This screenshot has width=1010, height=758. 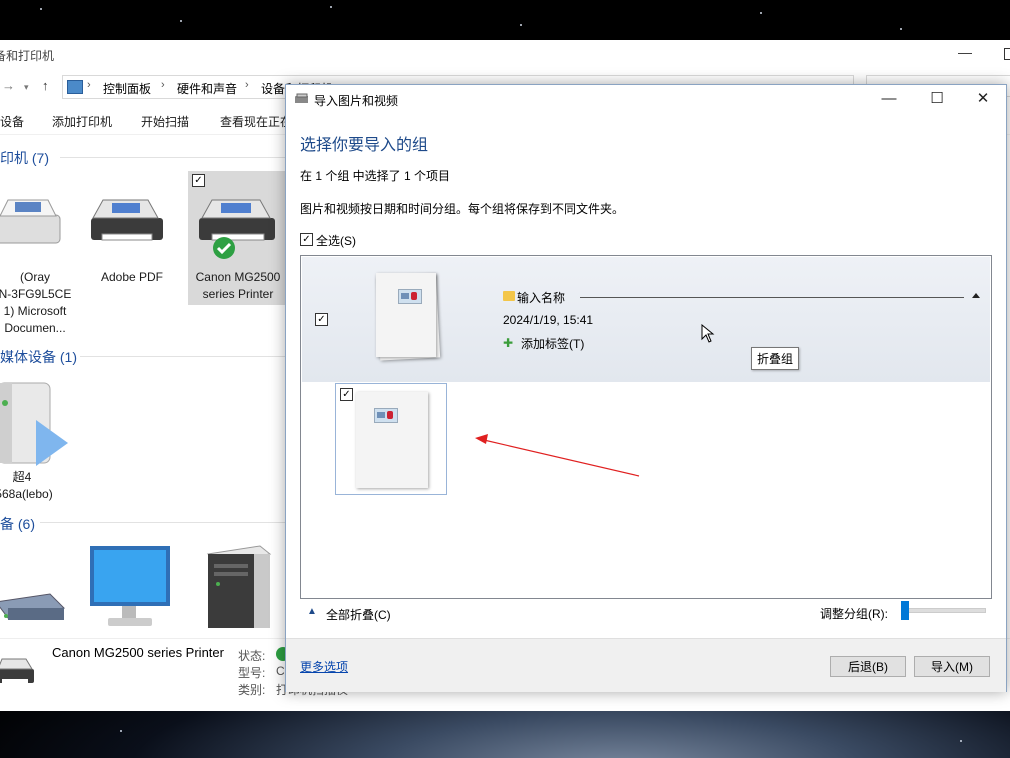 I want to click on page-title: 选择你要导入的组, so click(x=364, y=145).